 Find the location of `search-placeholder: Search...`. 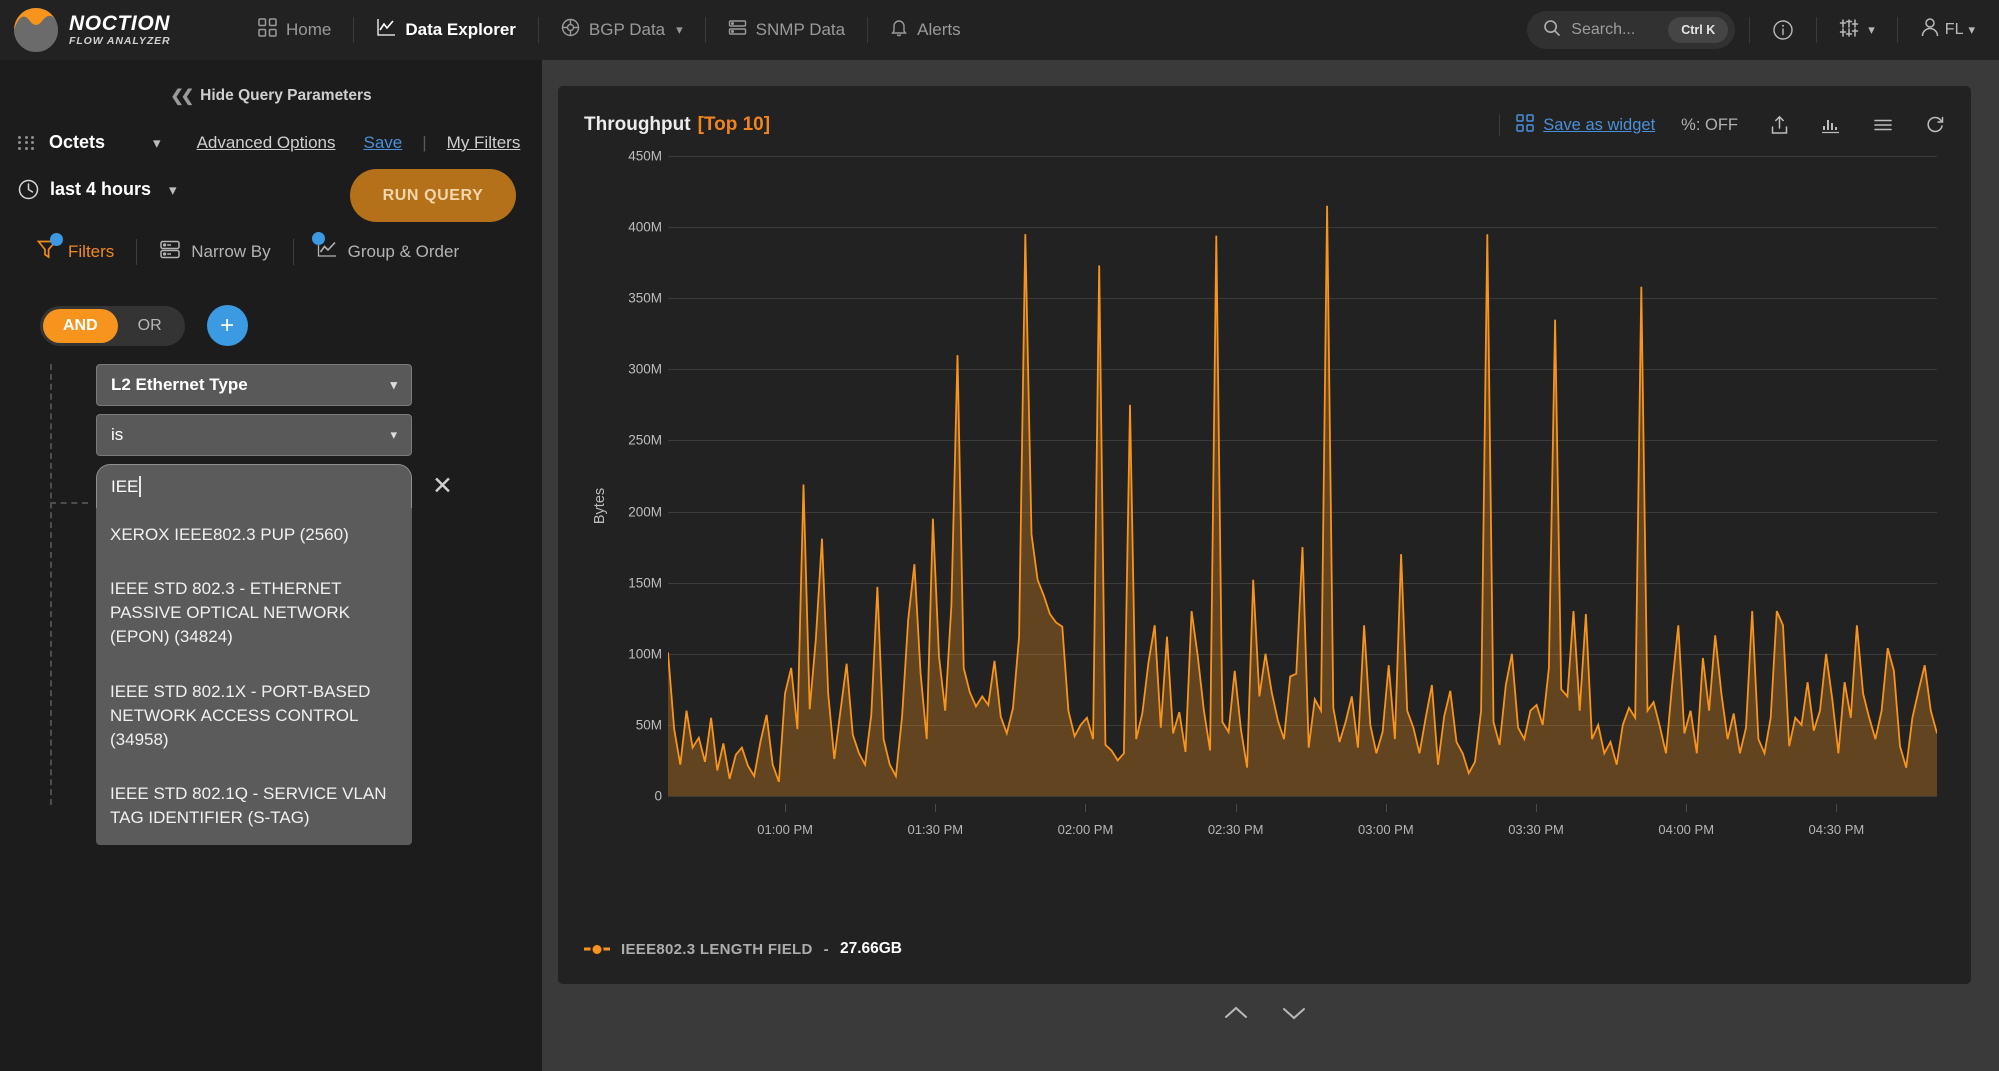

search-placeholder: Search... is located at coordinates (1603, 29).